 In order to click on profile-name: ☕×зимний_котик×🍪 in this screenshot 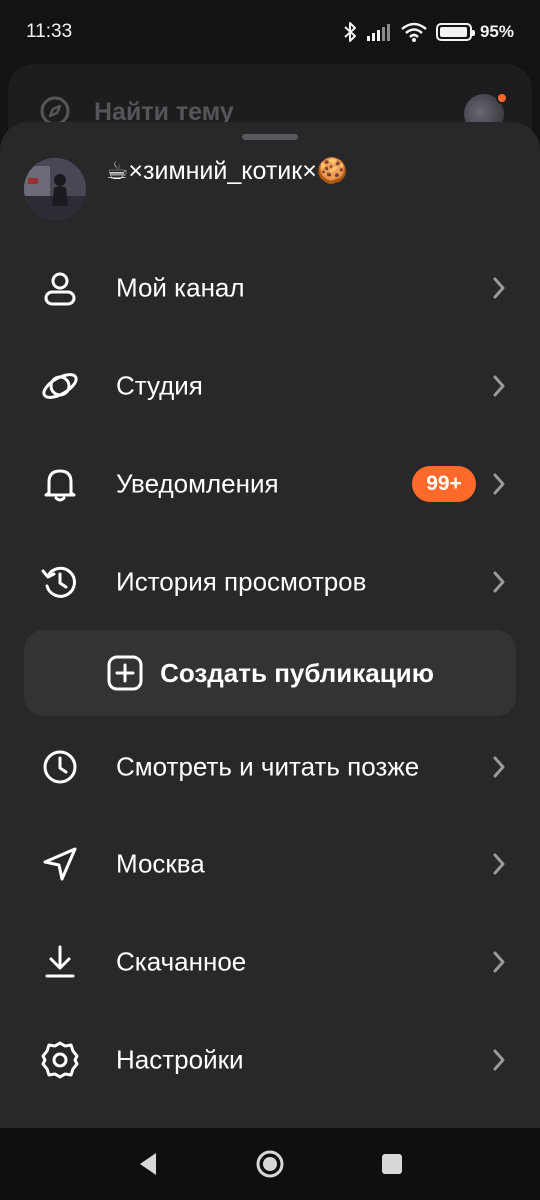, I will do `click(227, 171)`.